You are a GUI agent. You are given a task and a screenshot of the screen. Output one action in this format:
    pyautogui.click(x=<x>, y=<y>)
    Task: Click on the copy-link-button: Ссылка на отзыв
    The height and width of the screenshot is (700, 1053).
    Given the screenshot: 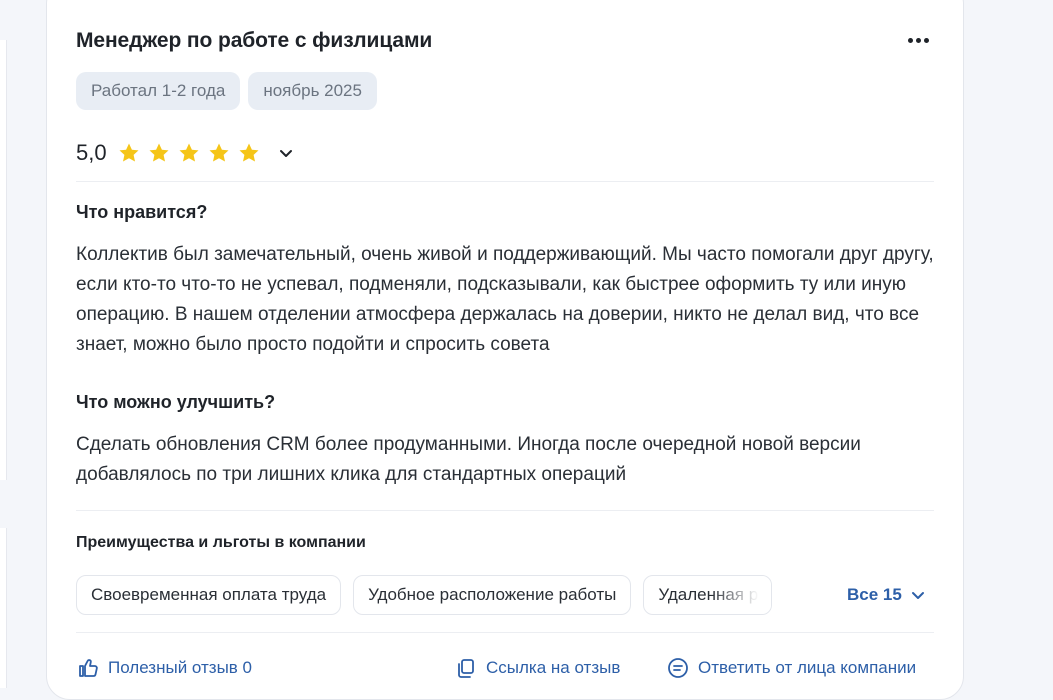 What is the action you would take?
    pyautogui.click(x=537, y=668)
    